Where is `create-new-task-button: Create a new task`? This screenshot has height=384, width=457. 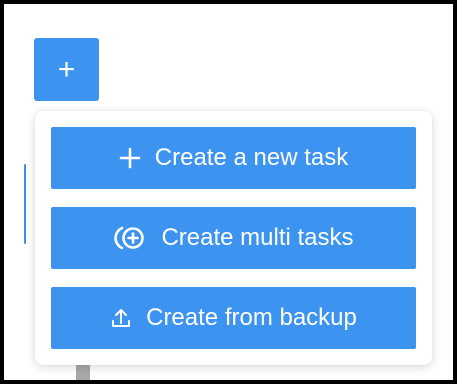 create-new-task-button: Create a new task is located at coordinates (233, 158).